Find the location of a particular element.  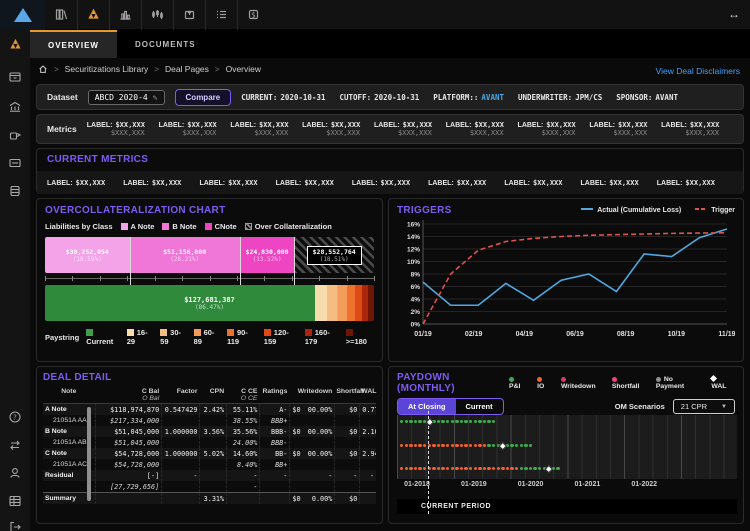

performance-chart-icon is located at coordinates (157, 15).